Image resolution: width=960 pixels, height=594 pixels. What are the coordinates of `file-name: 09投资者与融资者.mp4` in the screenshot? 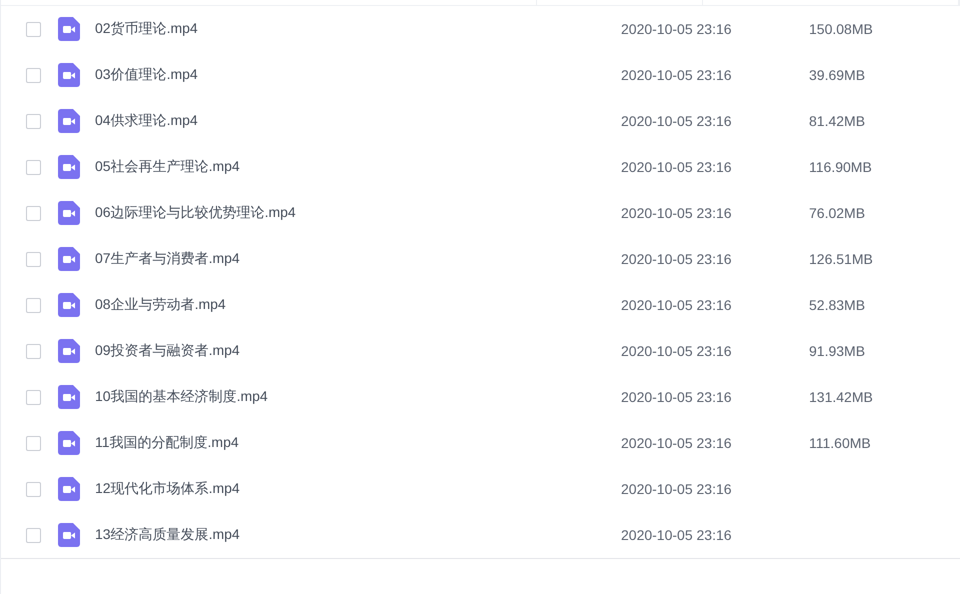 It's located at (358, 351).